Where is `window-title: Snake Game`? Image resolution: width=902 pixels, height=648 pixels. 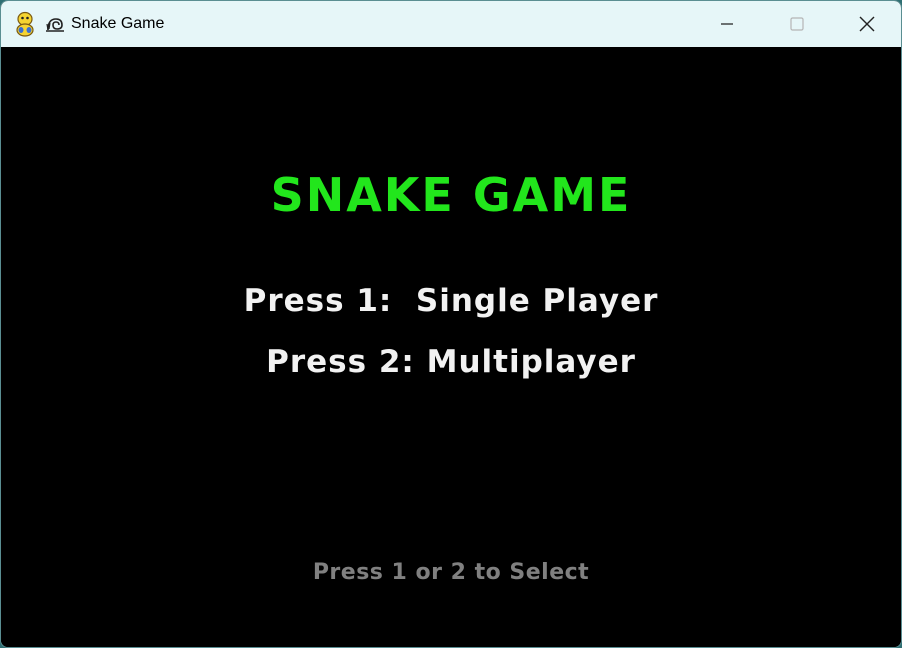
window-title: Snake Game is located at coordinates (118, 23).